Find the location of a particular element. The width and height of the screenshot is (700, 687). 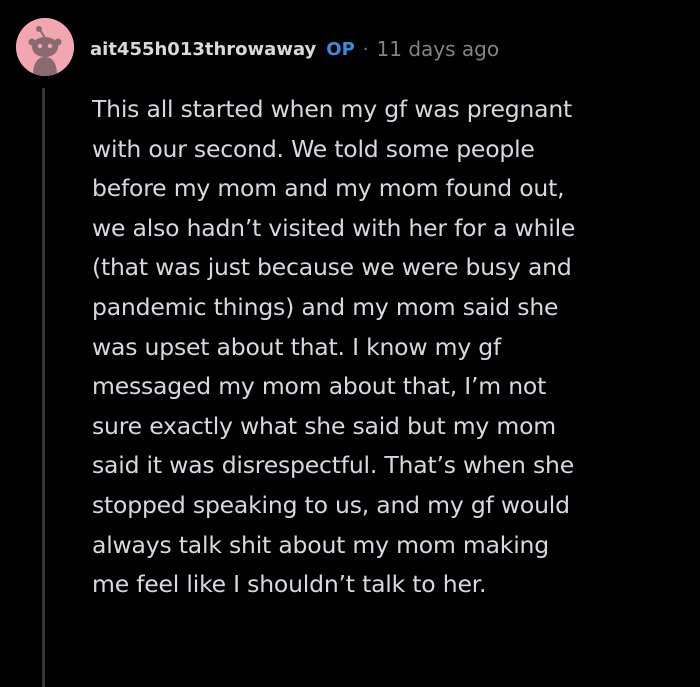

comment-body-line: was upset about that. I know my gf is located at coordinates (297, 346).